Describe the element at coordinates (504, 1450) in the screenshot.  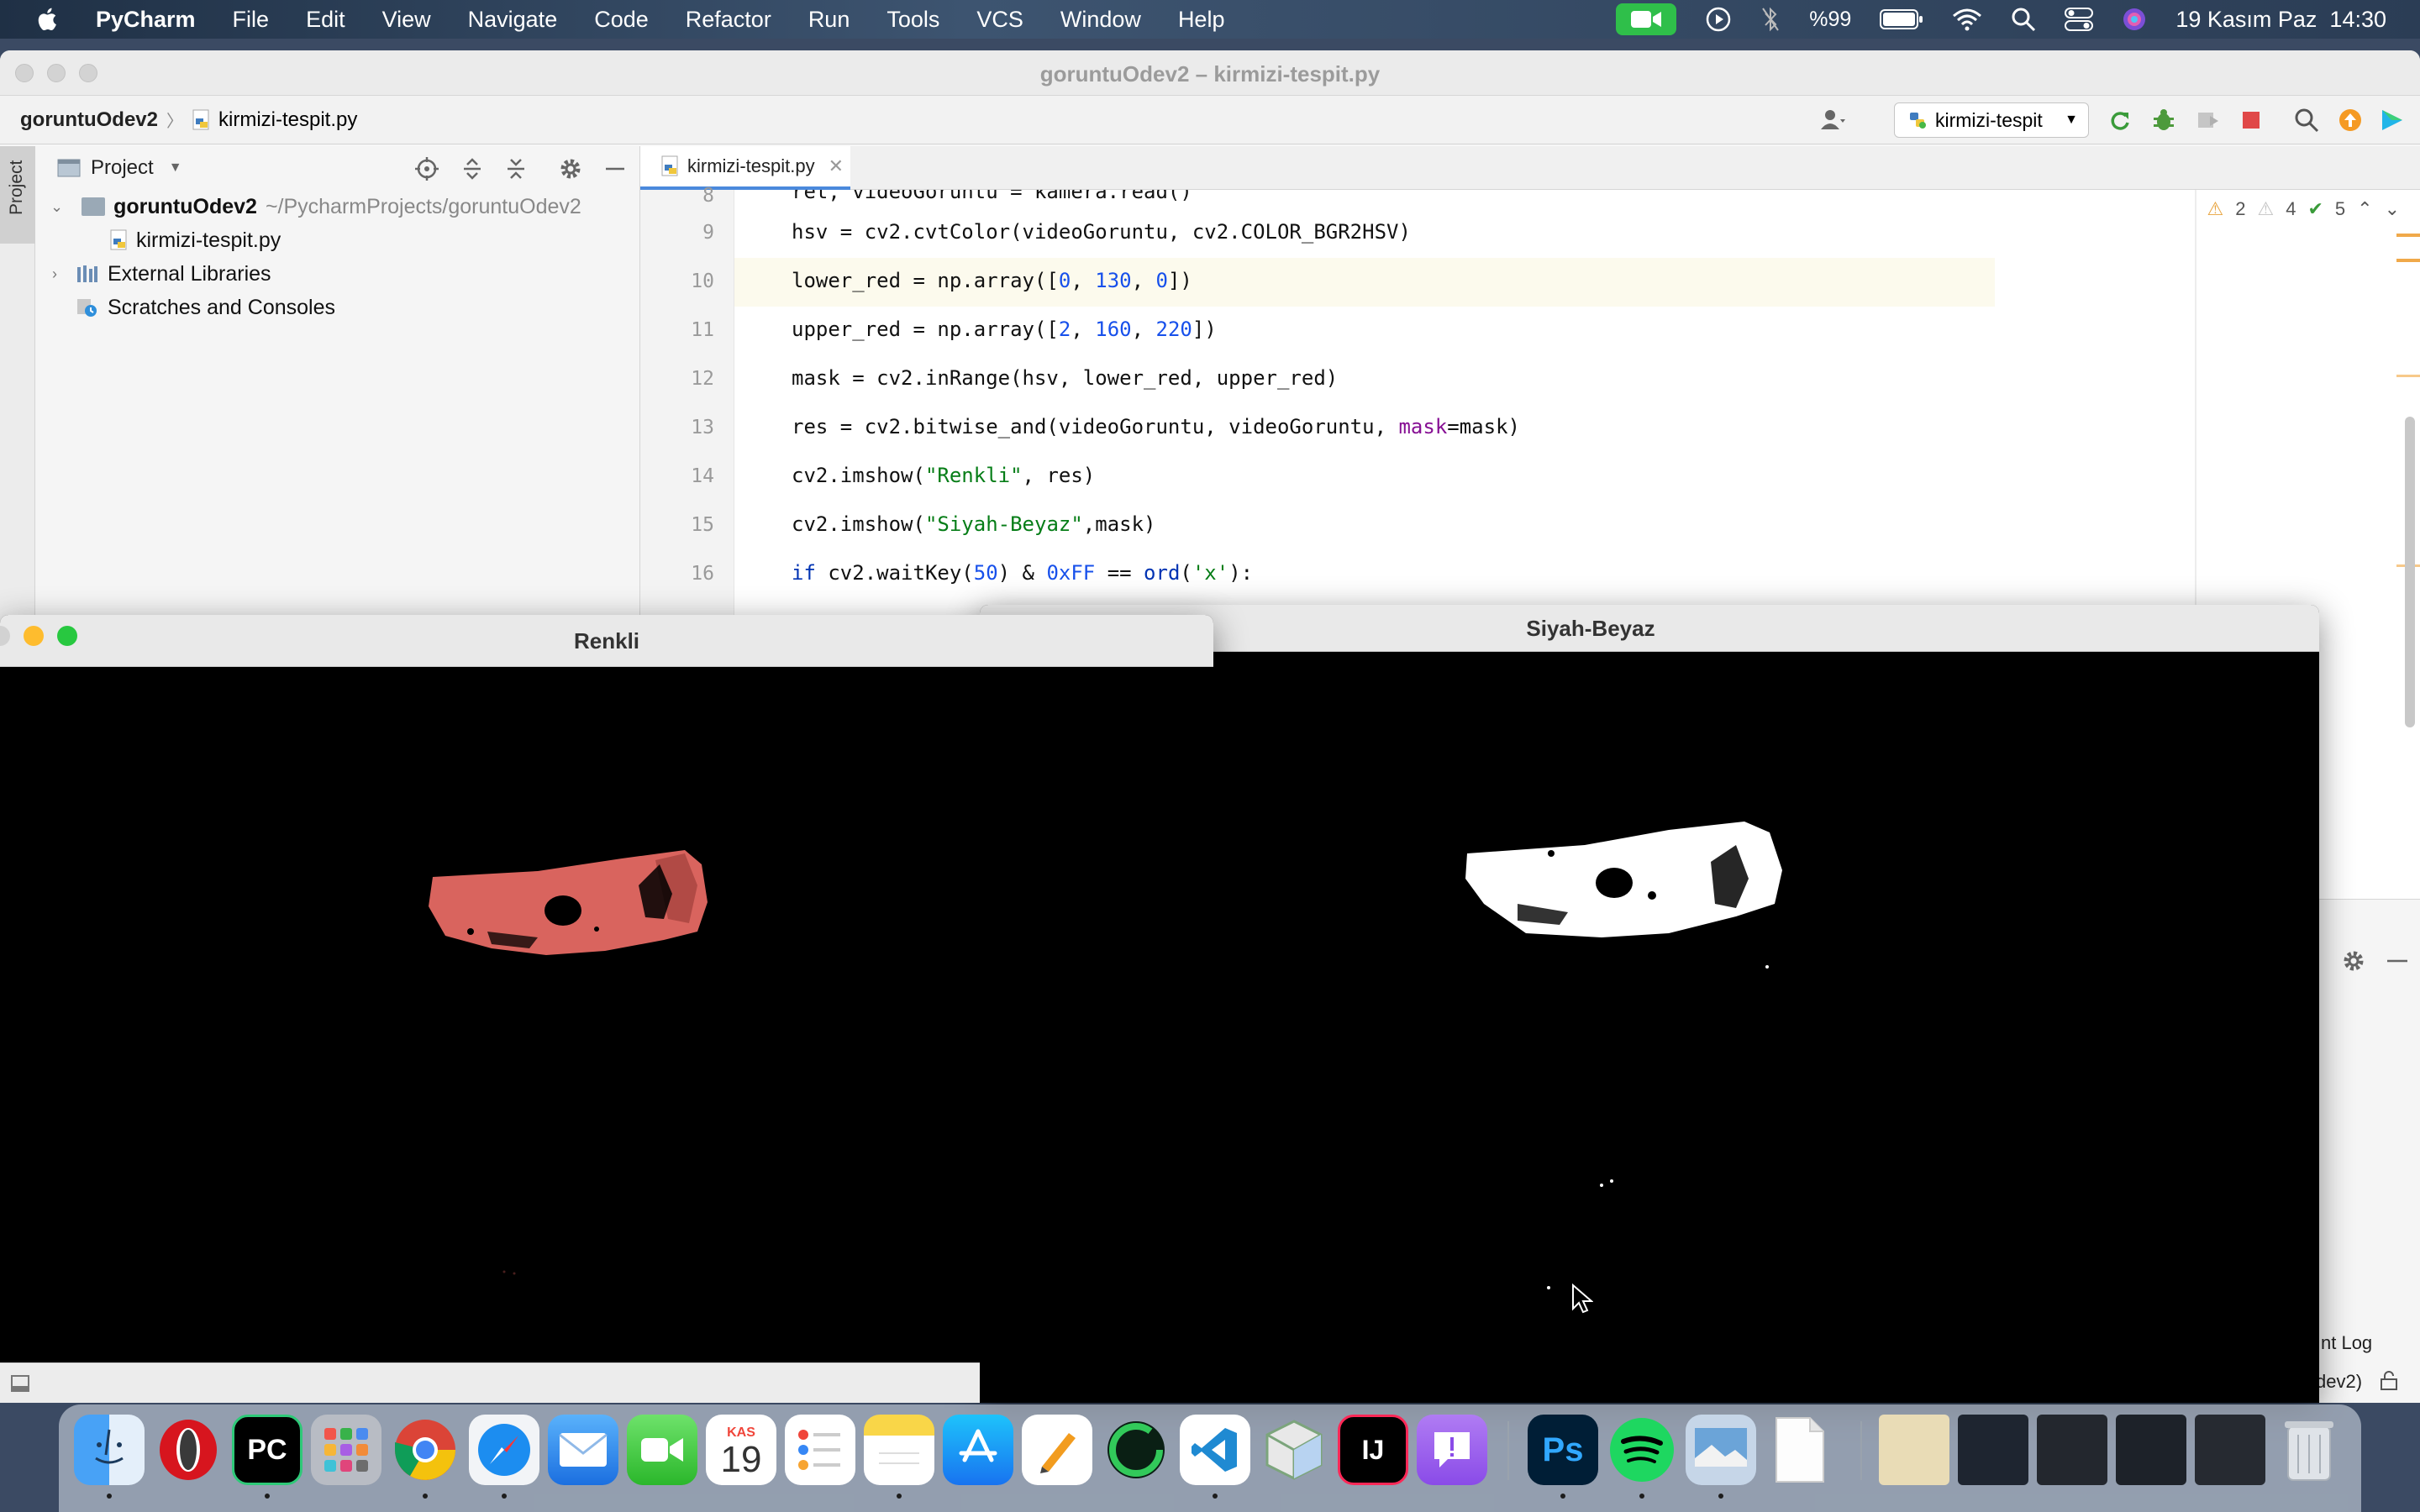
I see `dock-safari-icon` at that location.